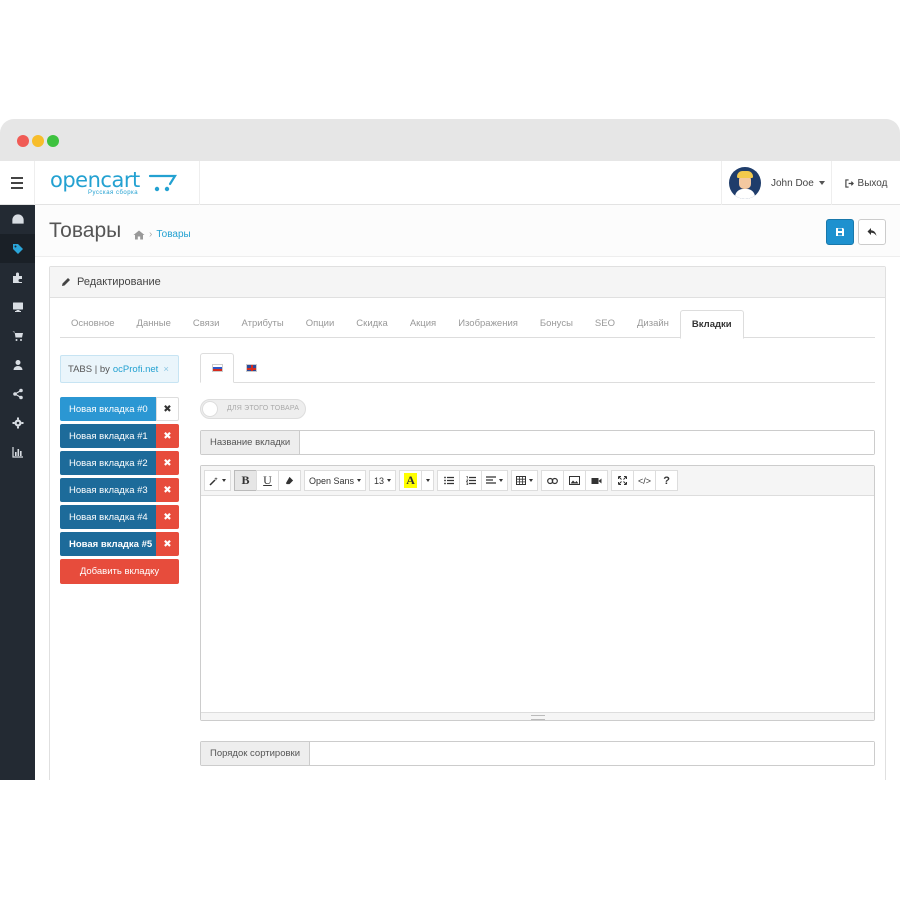  Describe the element at coordinates (251, 442) in the screenshot. I see `tab-name-label: Название вкладки` at that location.